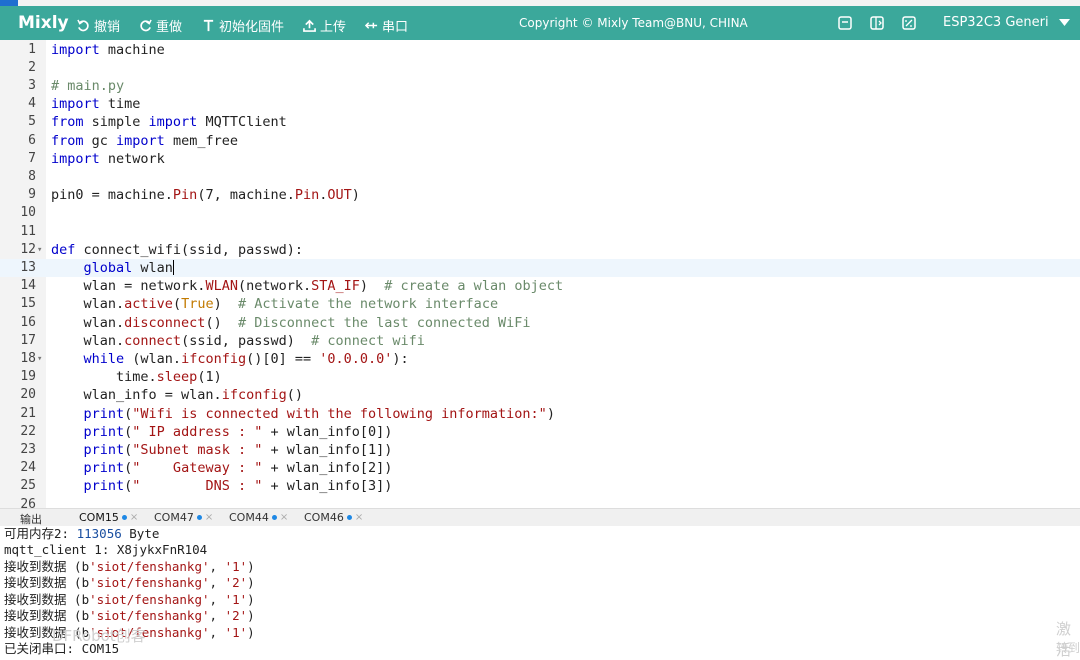 The image size is (1080, 660). Describe the element at coordinates (106, 549) in the screenshot. I see `output-line: mqtt_client 1: X8jykxFnR104` at that location.